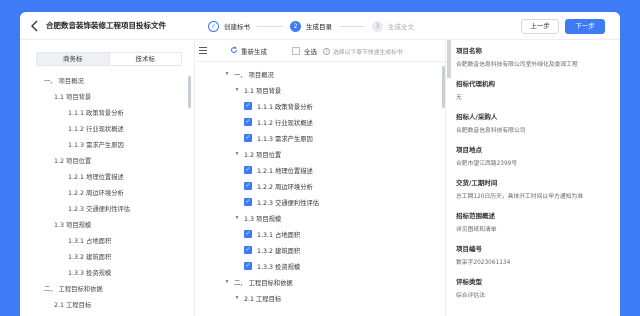 Image resolution: width=640 pixels, height=316 pixels. Describe the element at coordinates (377, 26) in the screenshot. I see `step-3-number: 3` at that location.